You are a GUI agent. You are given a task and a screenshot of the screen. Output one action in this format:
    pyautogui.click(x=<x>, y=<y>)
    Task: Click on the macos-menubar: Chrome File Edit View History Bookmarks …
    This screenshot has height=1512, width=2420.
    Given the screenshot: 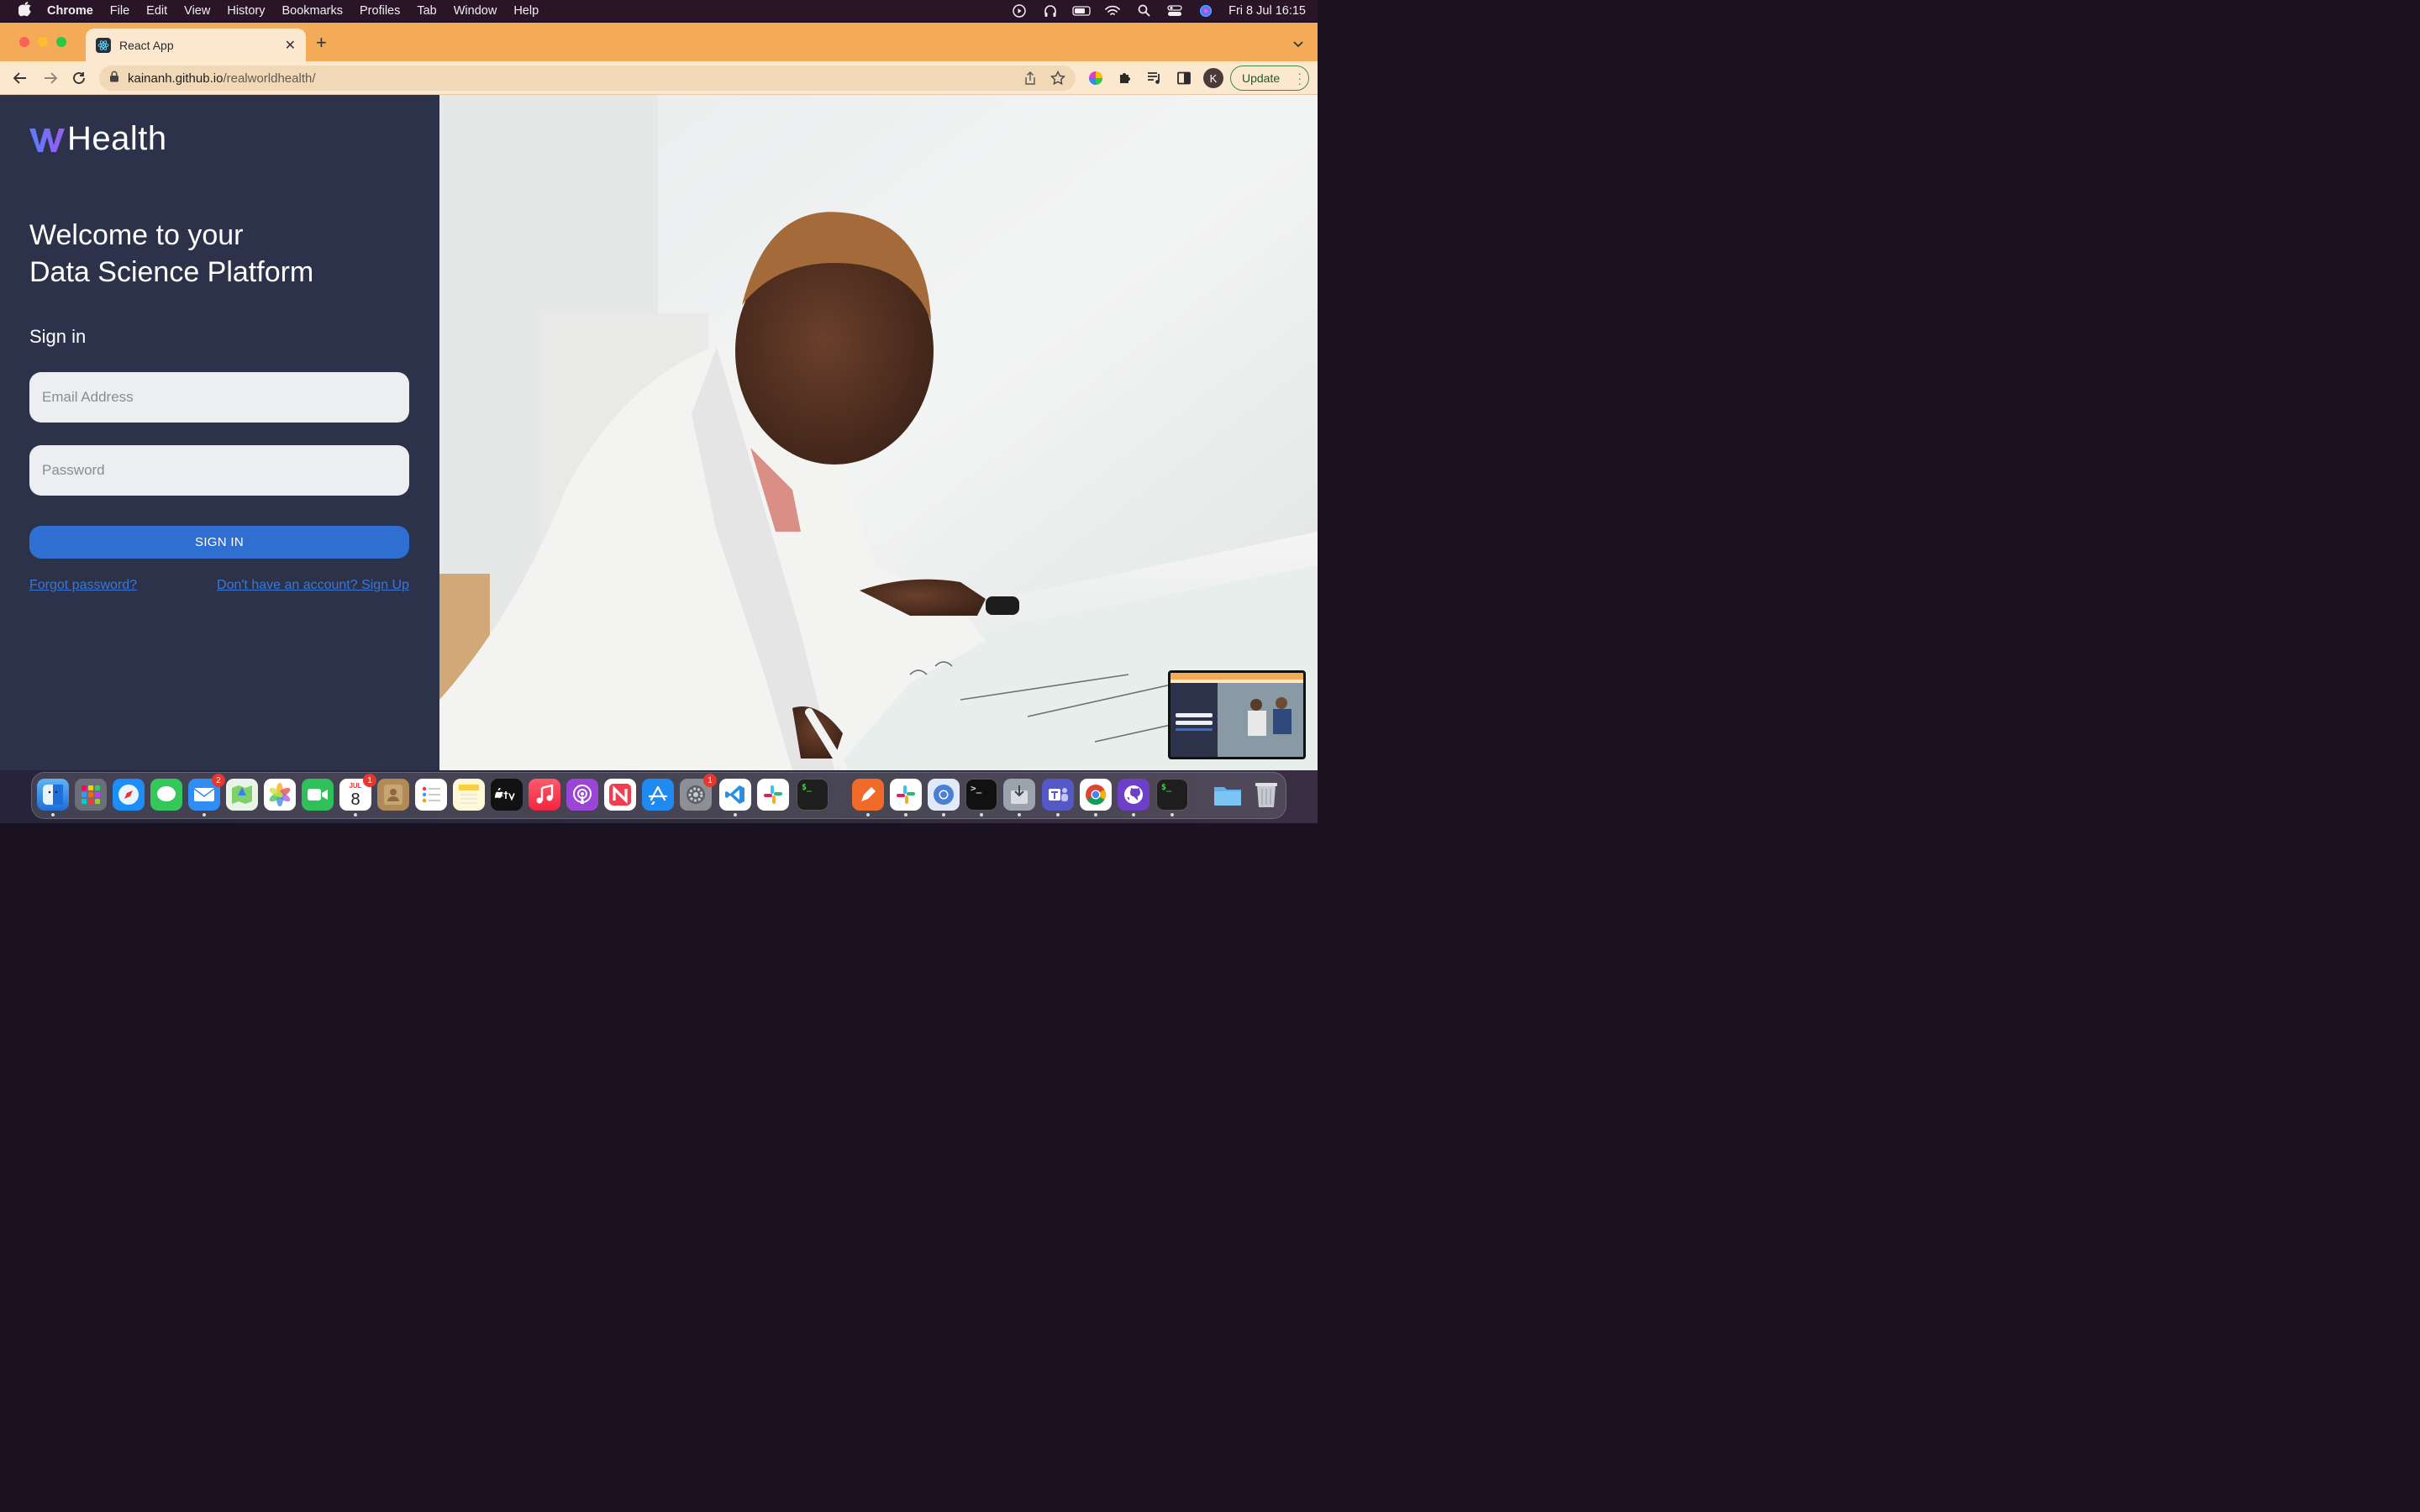 What is the action you would take?
    pyautogui.click(x=659, y=10)
    